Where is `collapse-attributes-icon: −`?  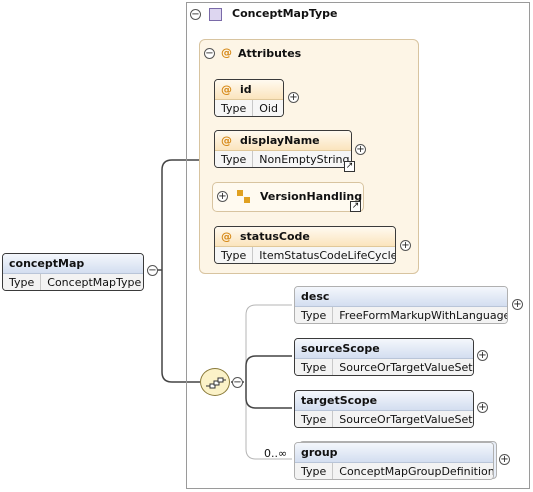 collapse-attributes-icon: − is located at coordinates (209, 53).